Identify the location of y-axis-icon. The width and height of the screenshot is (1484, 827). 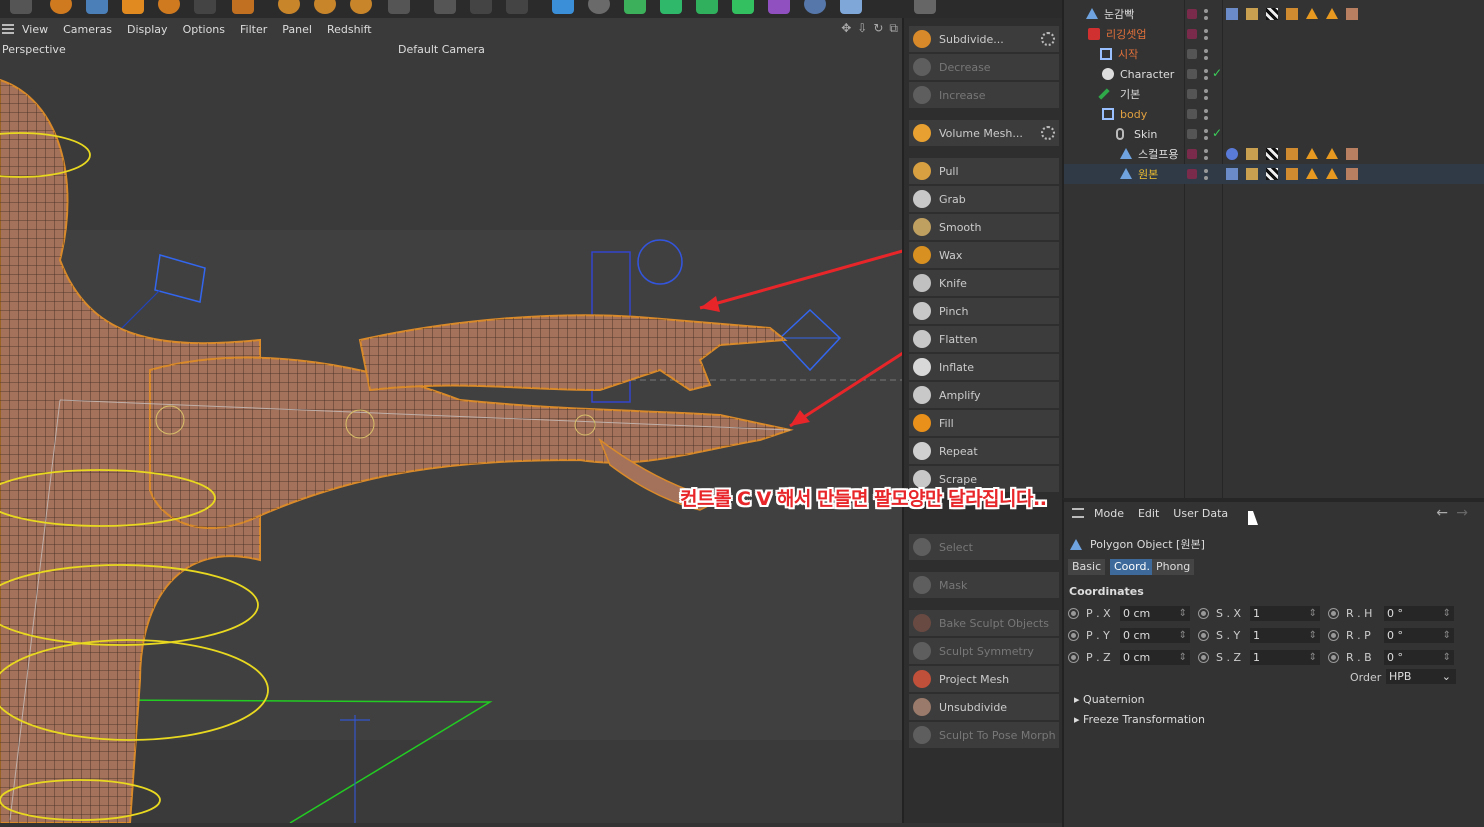
(325, 7).